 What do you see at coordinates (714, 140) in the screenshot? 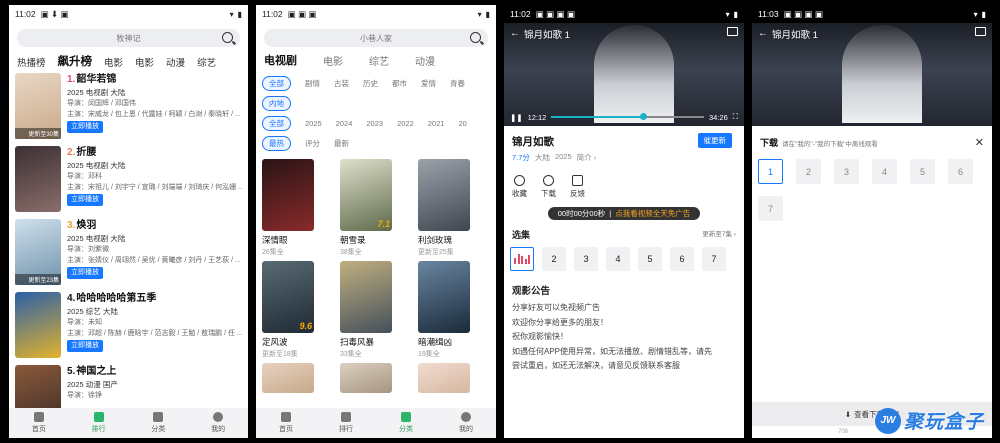
I see `urge-update-button: 催更新` at bounding box center [714, 140].